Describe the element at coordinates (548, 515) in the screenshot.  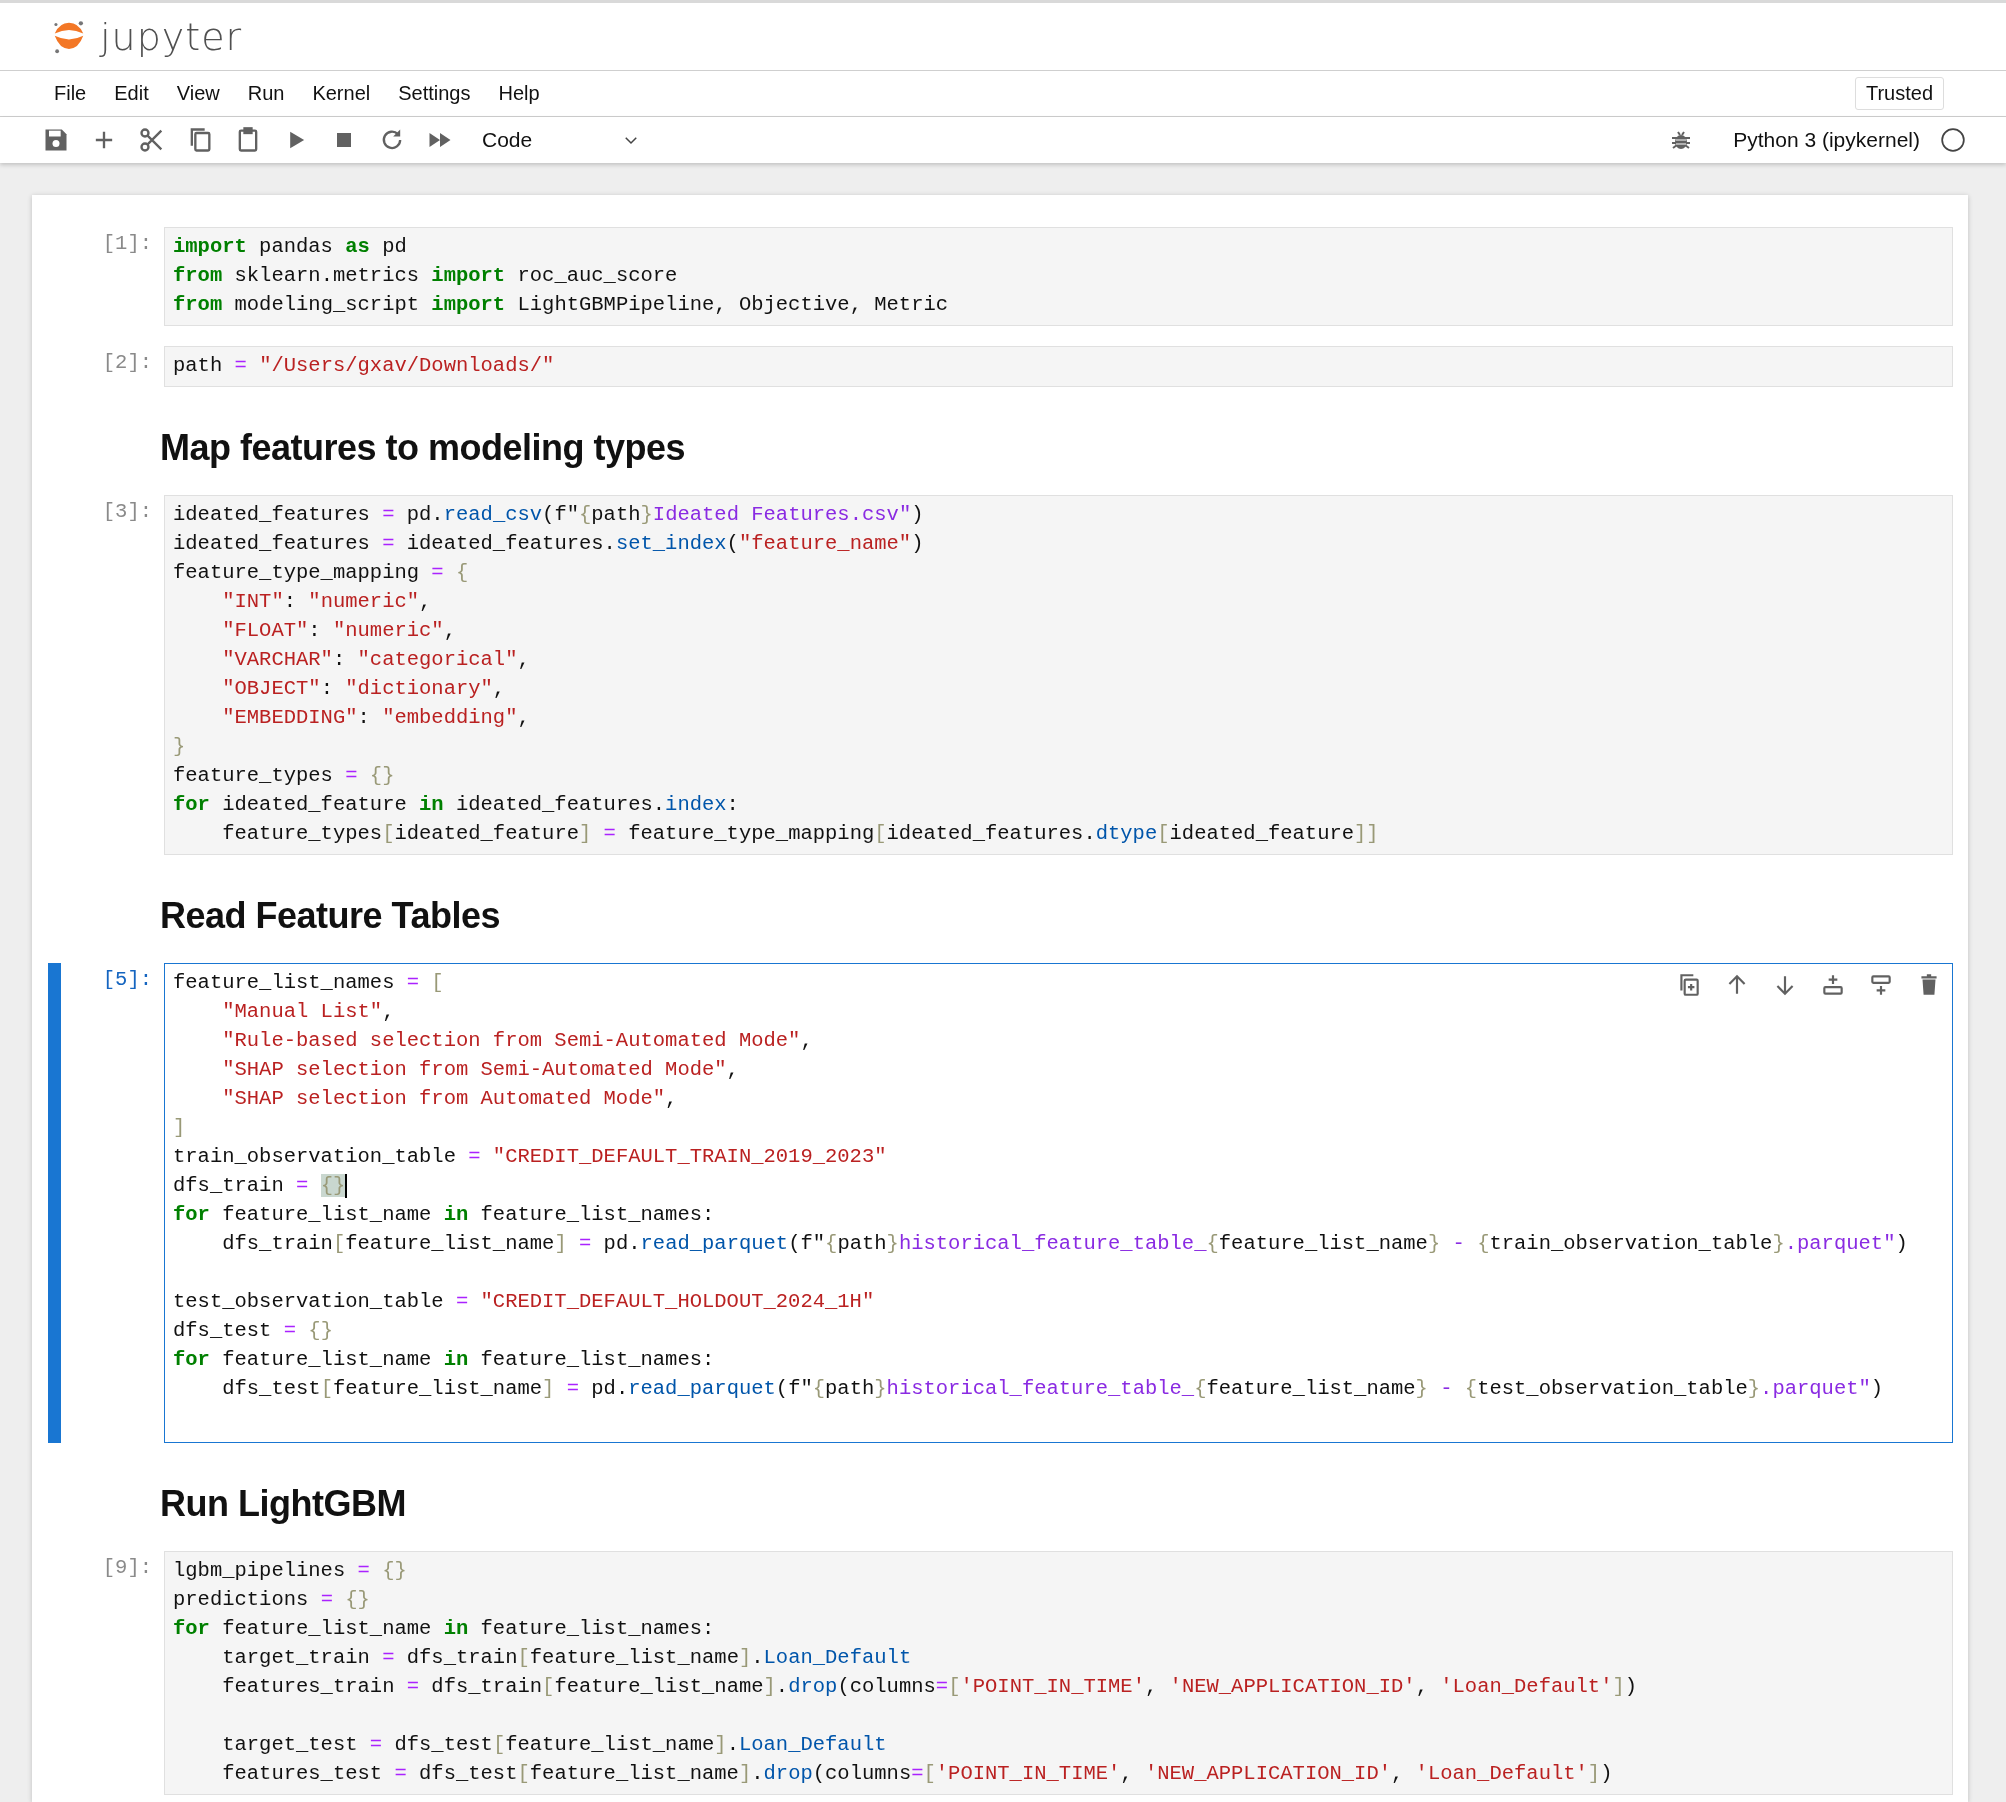
I see `code-line: ideated_features = pd.read_csv(f"{path}Ideated Features.csv")` at that location.